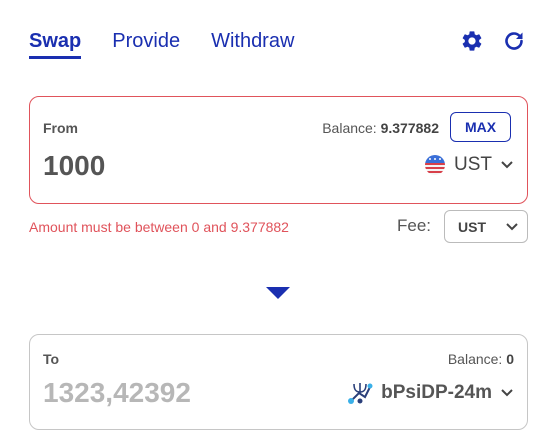 The width and height of the screenshot is (557, 439). I want to click on amount-error-message: Amount must be between 0 and 9.377882, so click(159, 227).